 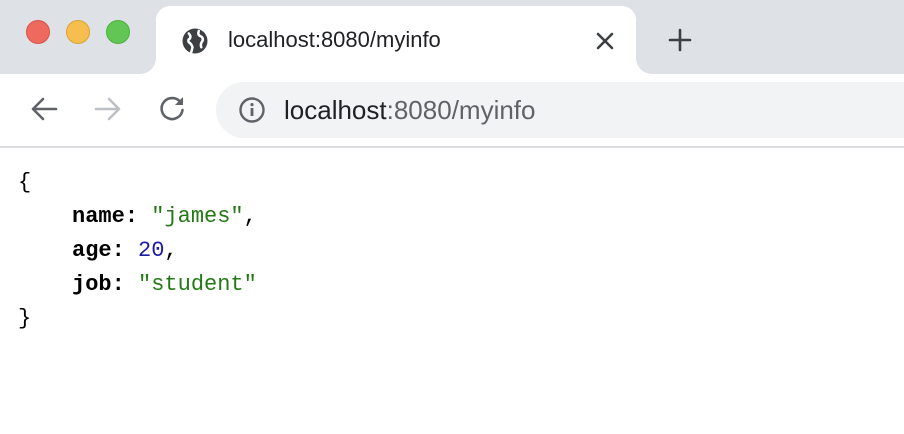 What do you see at coordinates (197, 216) in the screenshot?
I see `json-value-string: "james"` at bounding box center [197, 216].